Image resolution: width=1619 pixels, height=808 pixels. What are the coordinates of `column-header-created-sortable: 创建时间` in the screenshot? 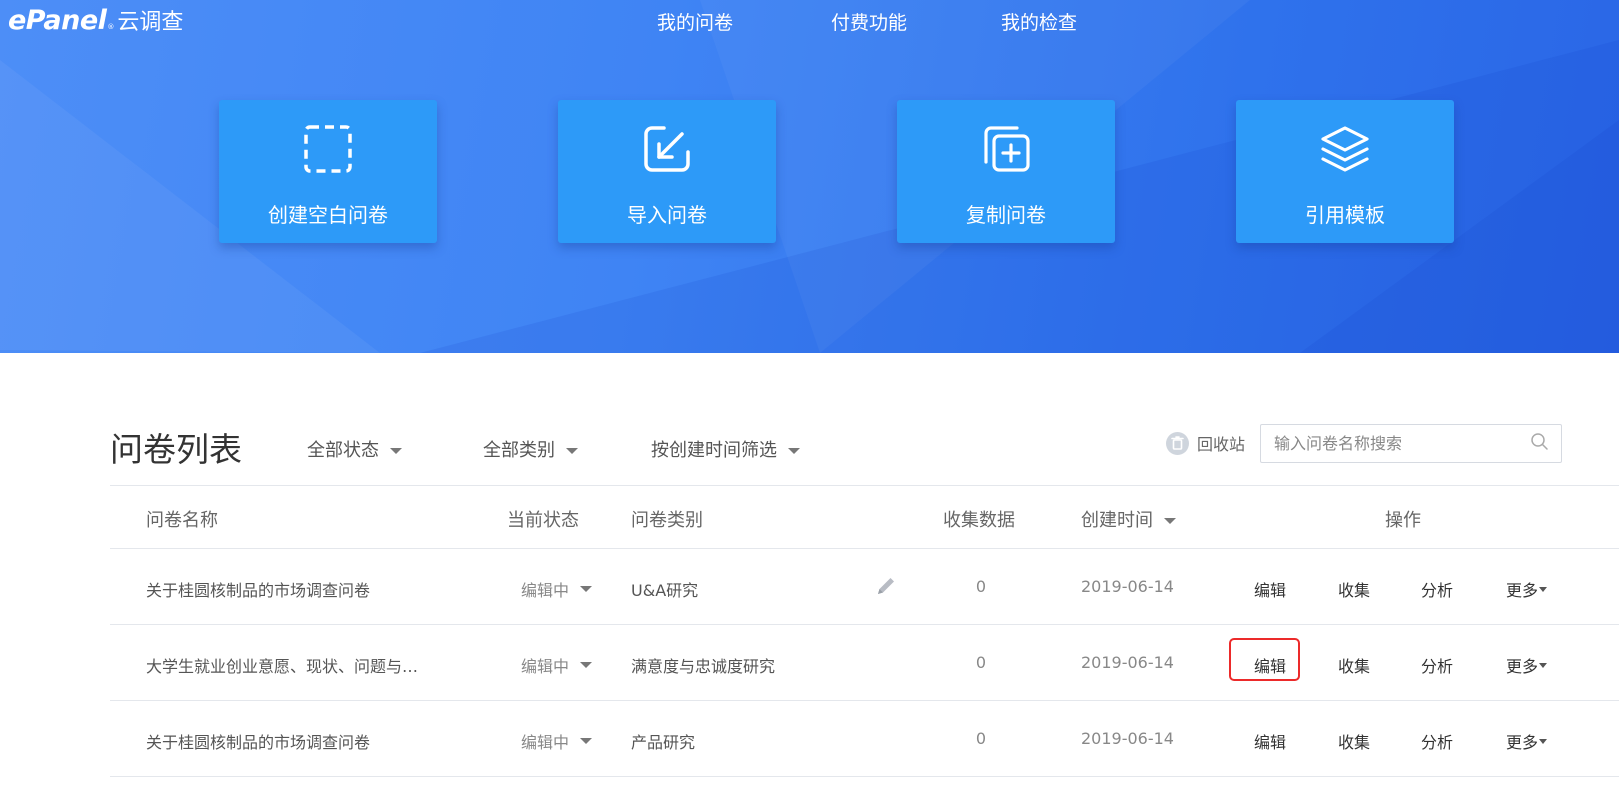 It's located at (1128, 519).